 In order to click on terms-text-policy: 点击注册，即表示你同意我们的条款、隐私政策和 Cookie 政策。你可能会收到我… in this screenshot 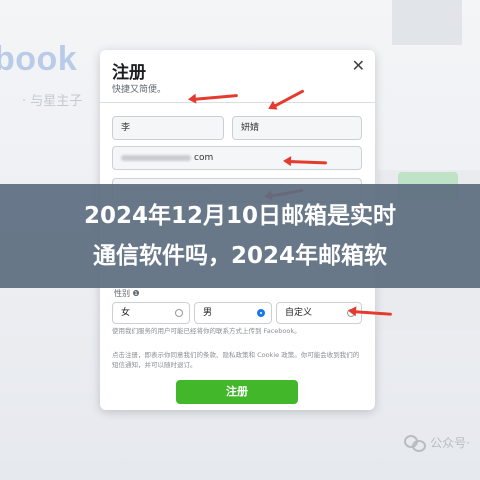, I will do `click(236, 360)`.